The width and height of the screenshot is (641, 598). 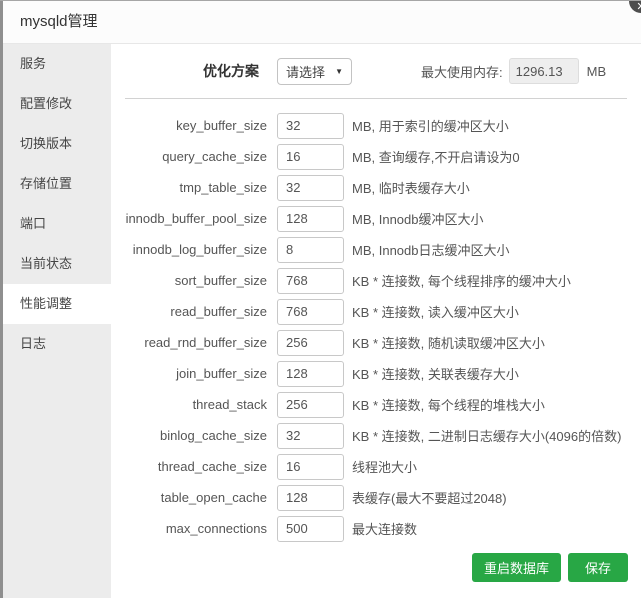 What do you see at coordinates (430, 126) in the screenshot?
I see `field-description: MB, 用于索引的缓冲区大小` at bounding box center [430, 126].